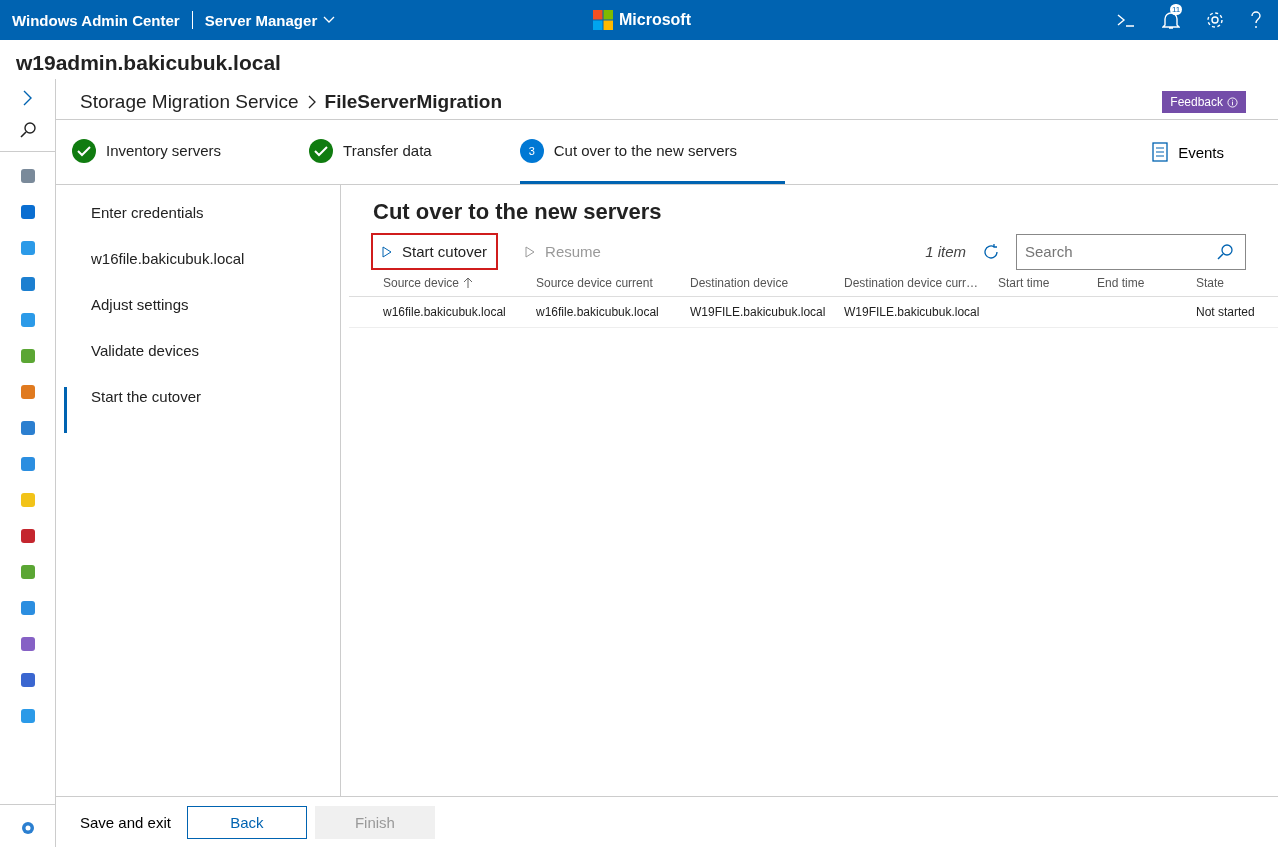  What do you see at coordinates (655, 20) in the screenshot?
I see `logo-text: Microsoft` at bounding box center [655, 20].